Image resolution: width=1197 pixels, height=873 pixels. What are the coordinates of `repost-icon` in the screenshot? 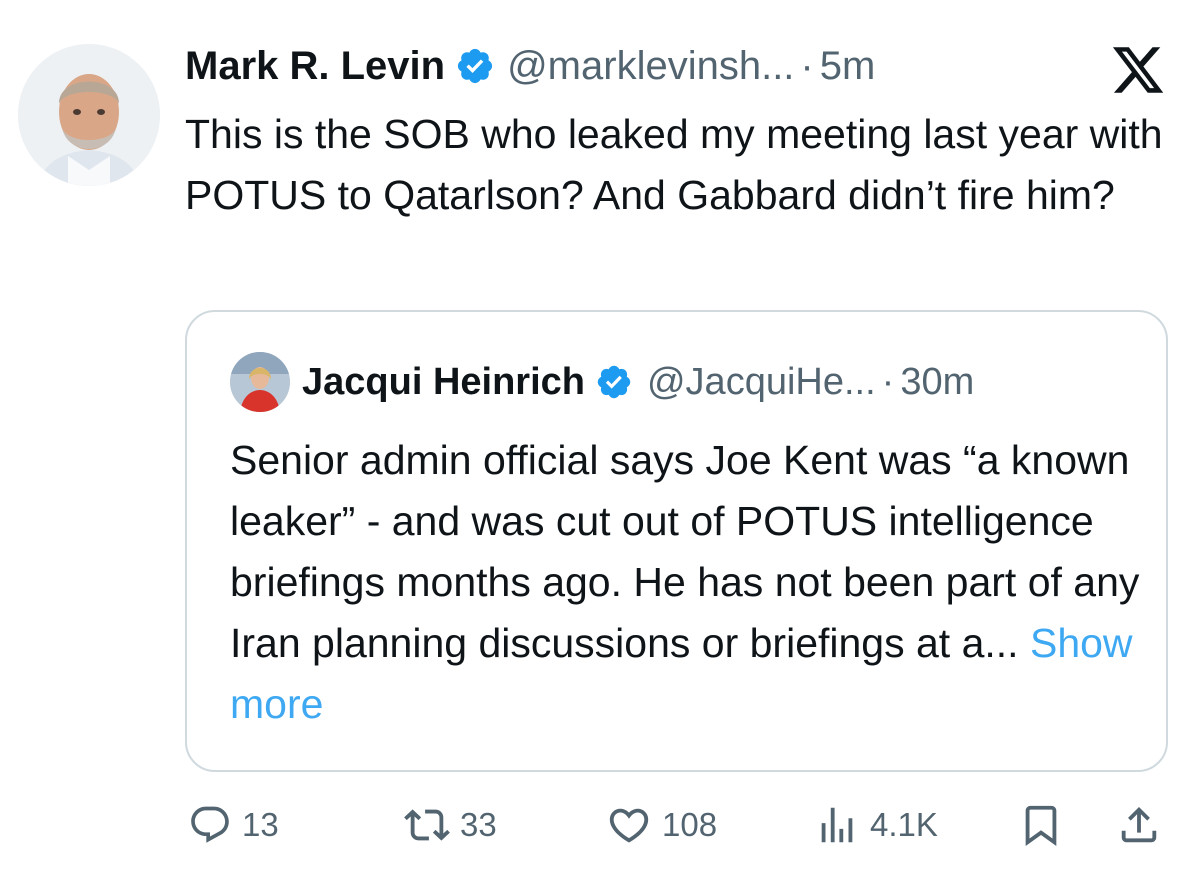 It's located at (427, 825).